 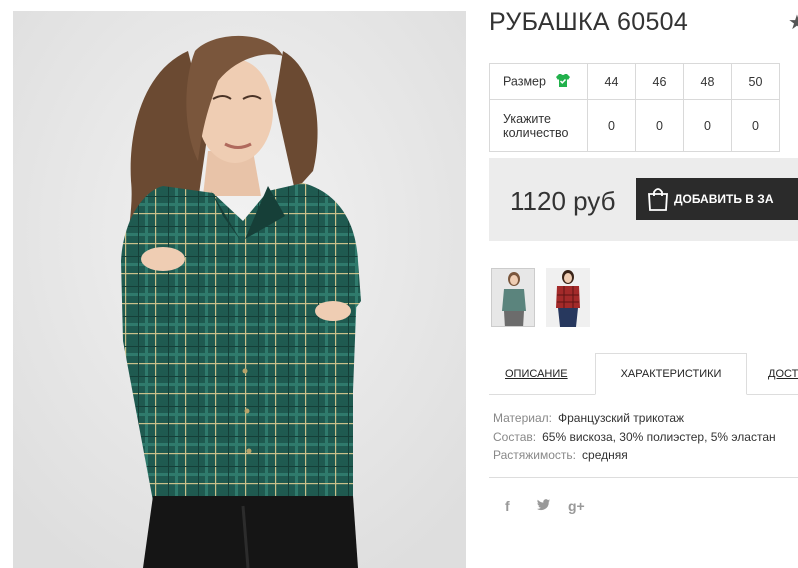 I want to click on google-plus-icon: g+, so click(x=576, y=506).